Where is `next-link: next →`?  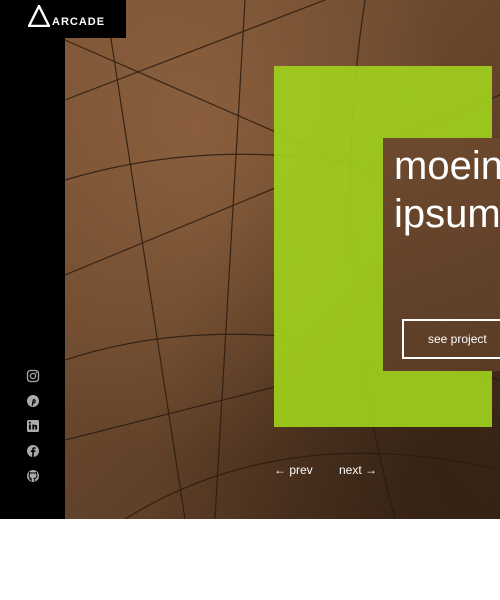
next-link: next → is located at coordinates (358, 470).